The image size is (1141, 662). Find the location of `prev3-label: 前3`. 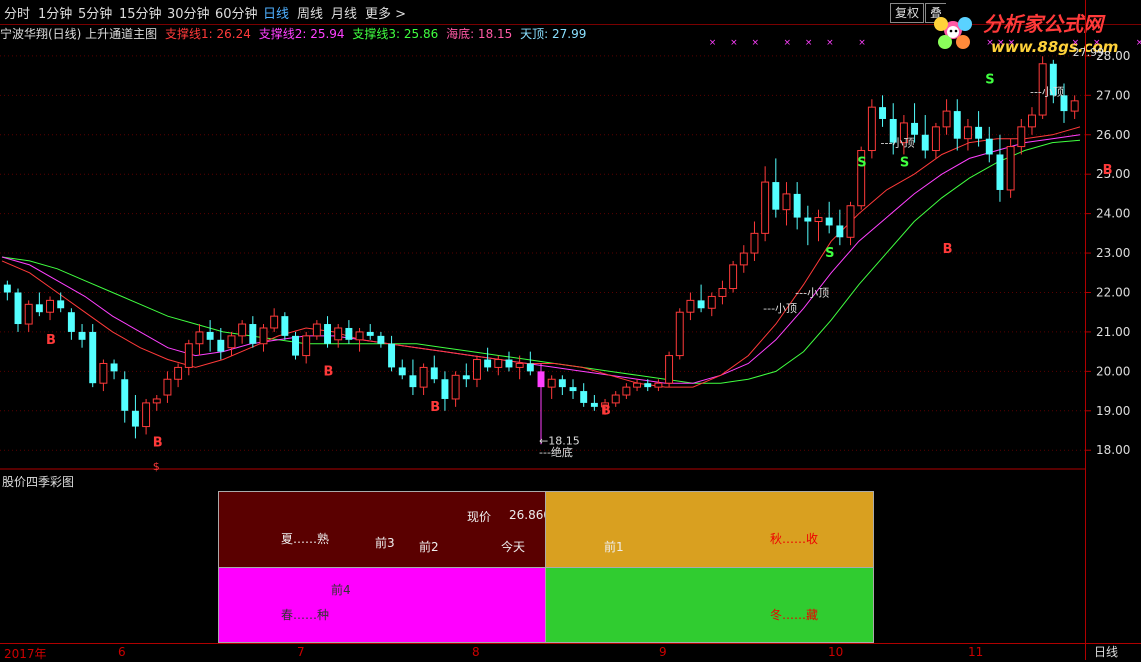

prev3-label: 前3 is located at coordinates (385, 543).